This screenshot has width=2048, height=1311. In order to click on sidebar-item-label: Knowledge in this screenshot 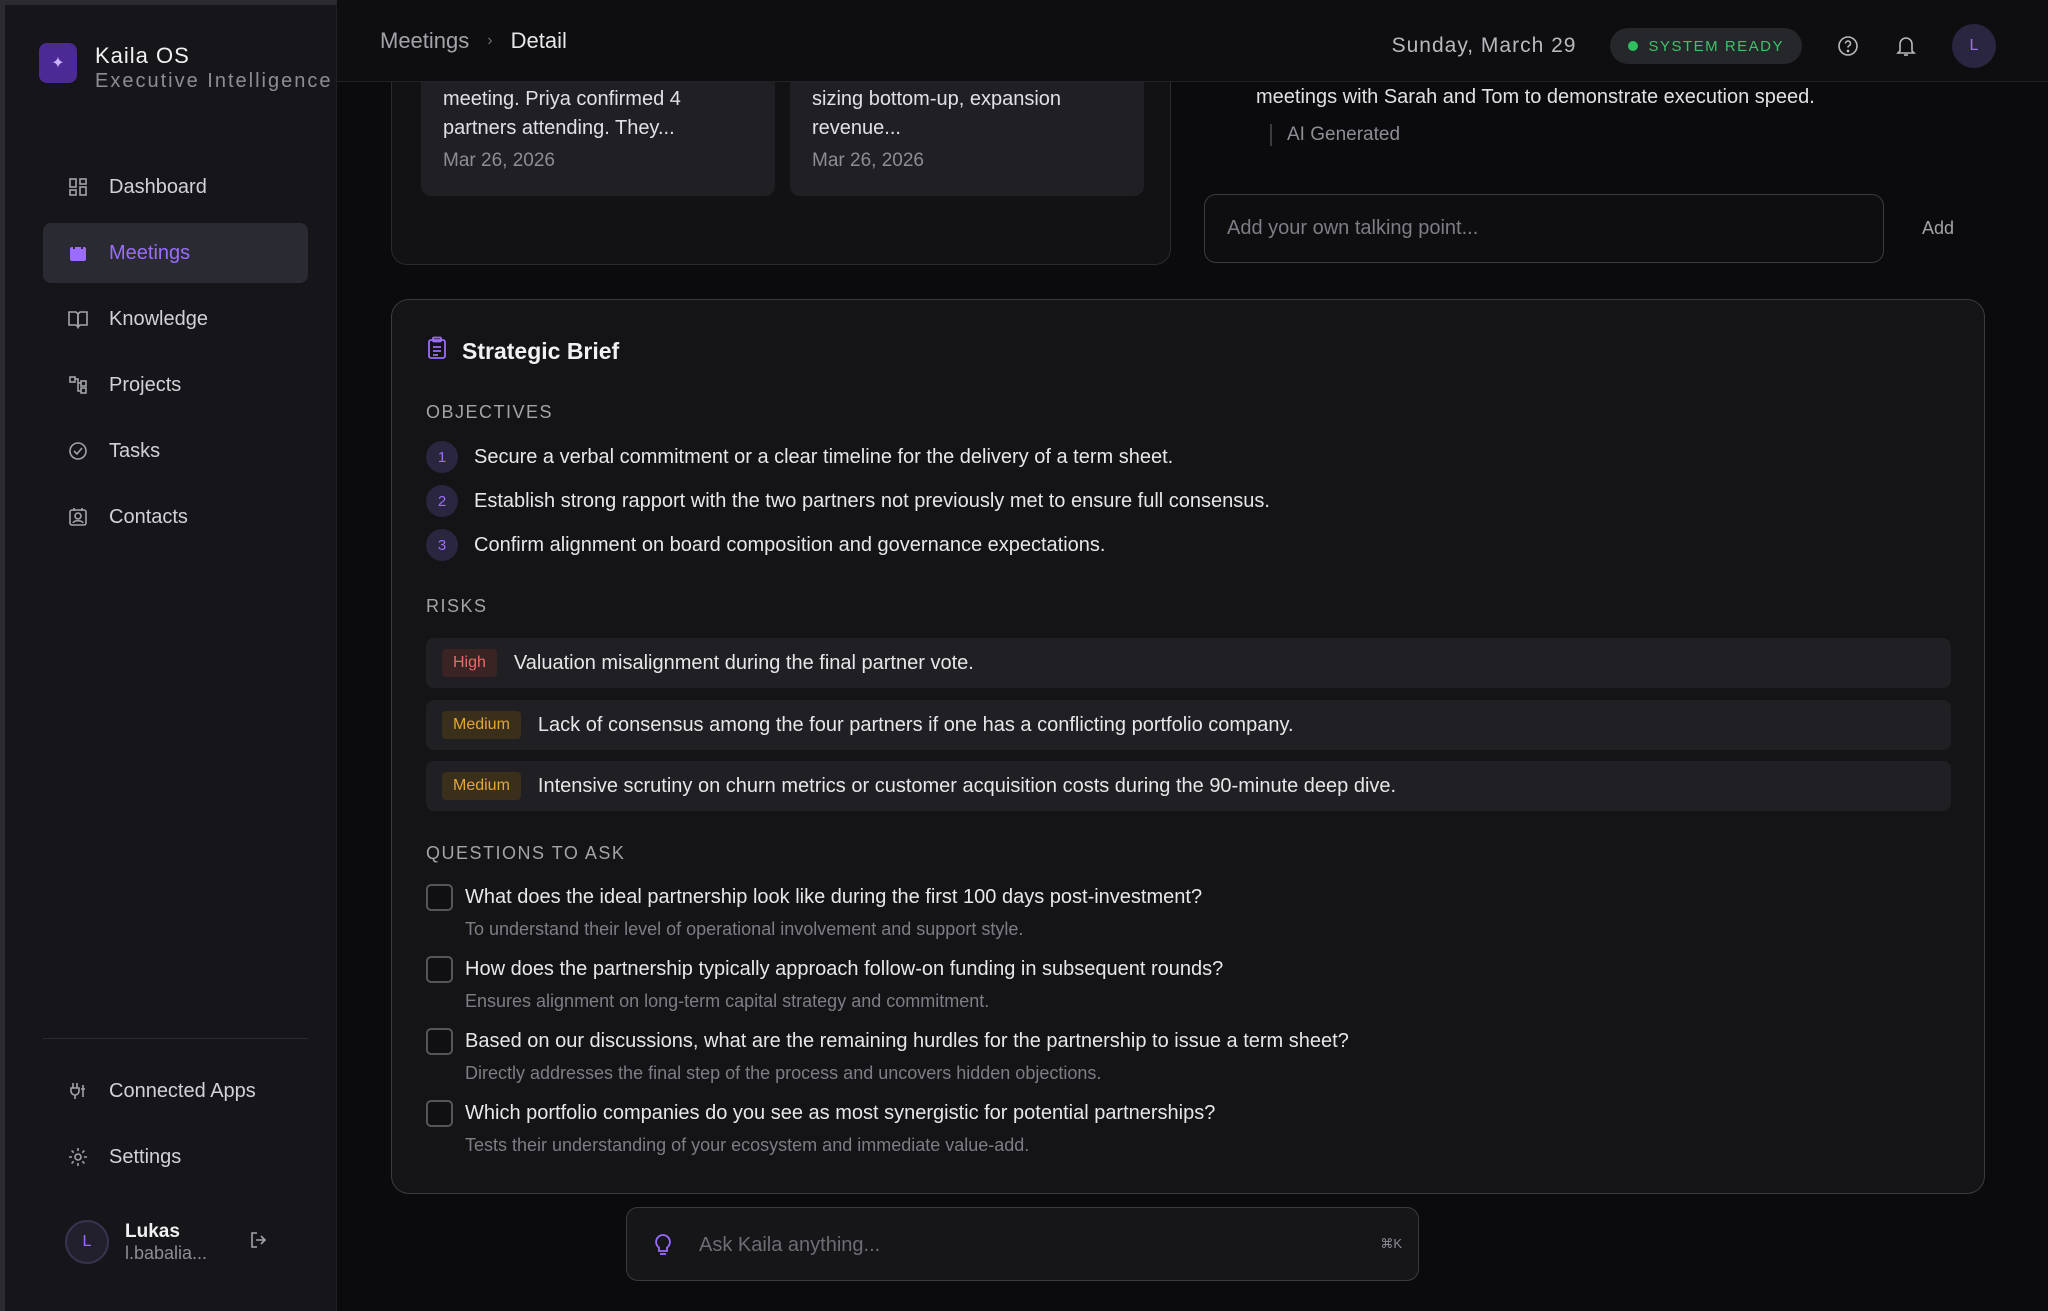, I will do `click(158, 318)`.